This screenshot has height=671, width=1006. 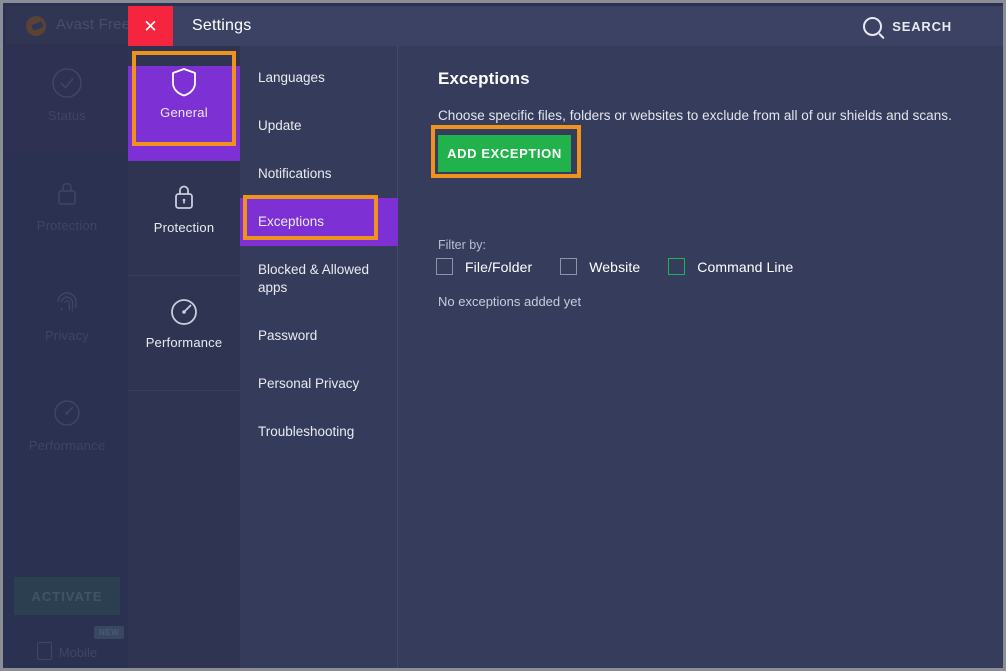 I want to click on filter-option-command-line: Command Line, so click(x=730, y=266).